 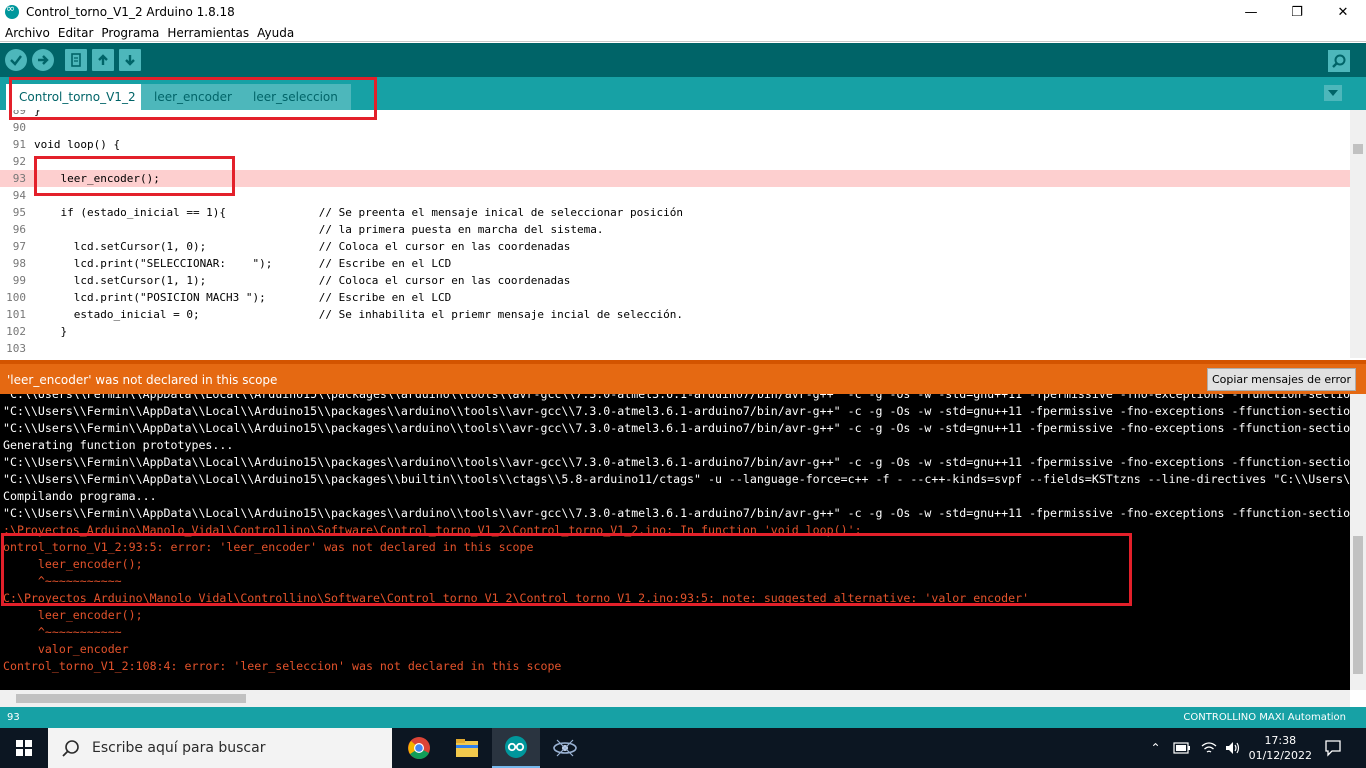 I want to click on menu-editar: Editar, so click(x=76, y=33).